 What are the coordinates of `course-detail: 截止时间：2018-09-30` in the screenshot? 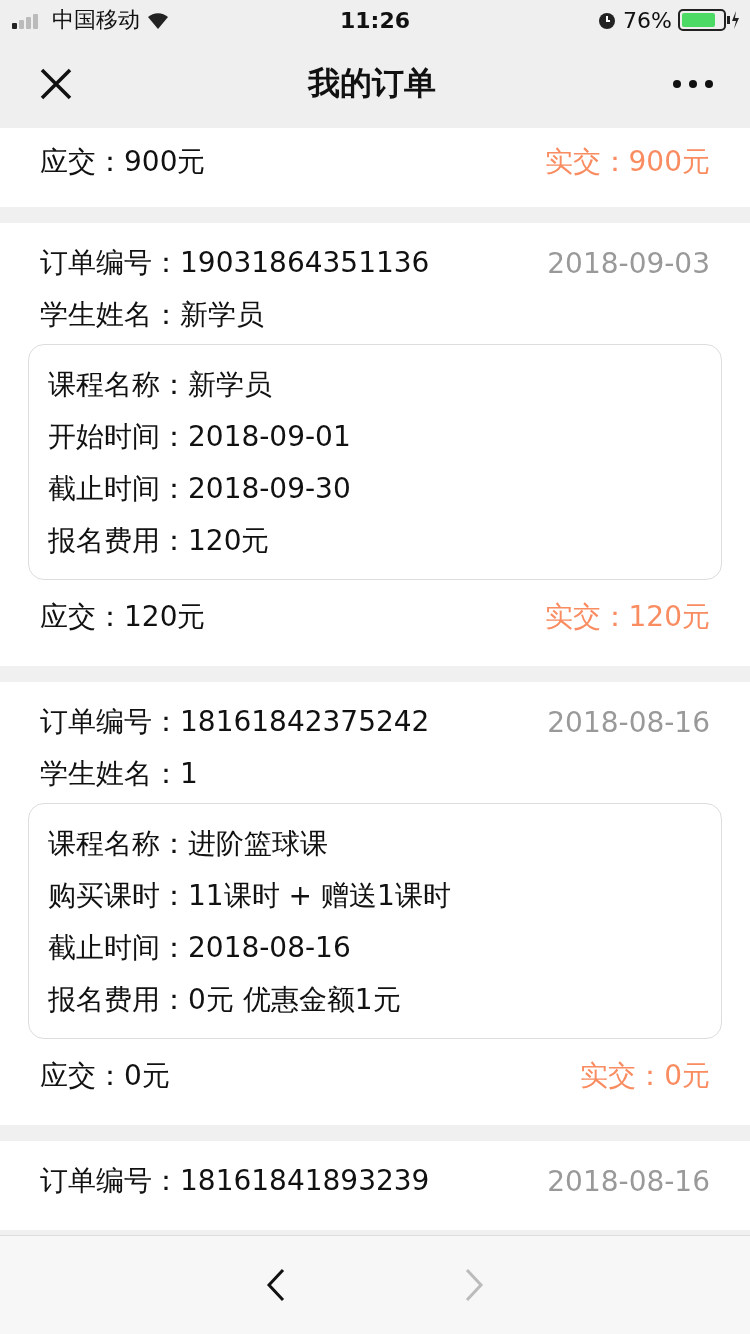 It's located at (199, 489).